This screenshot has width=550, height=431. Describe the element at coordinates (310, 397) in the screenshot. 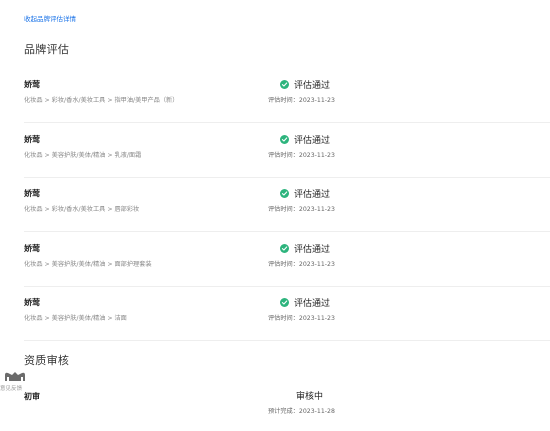

I see `review-status: 审核中` at that location.